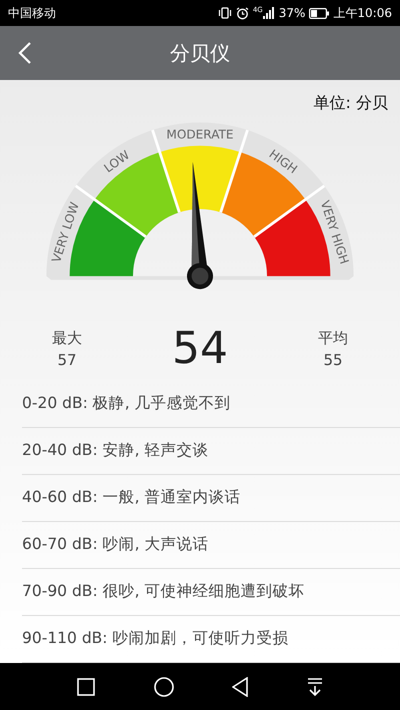 This screenshot has width=400, height=710. Describe the element at coordinates (67, 338) in the screenshot. I see `max-label: 最大` at that location.